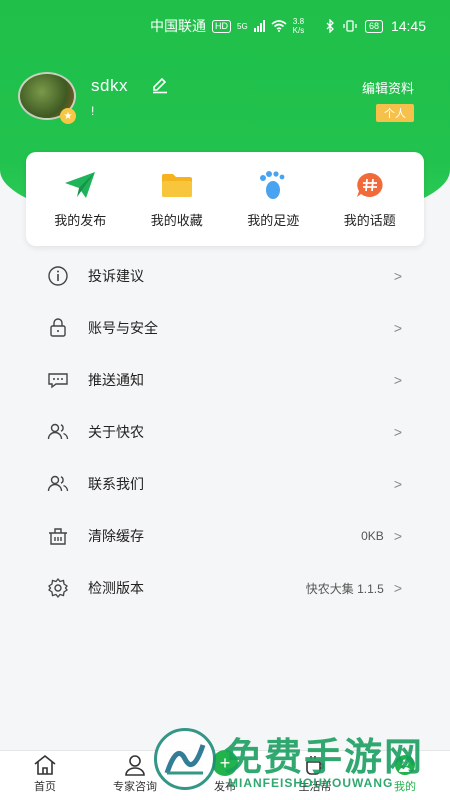  Describe the element at coordinates (45, 764) in the screenshot. I see `home-icon` at that location.